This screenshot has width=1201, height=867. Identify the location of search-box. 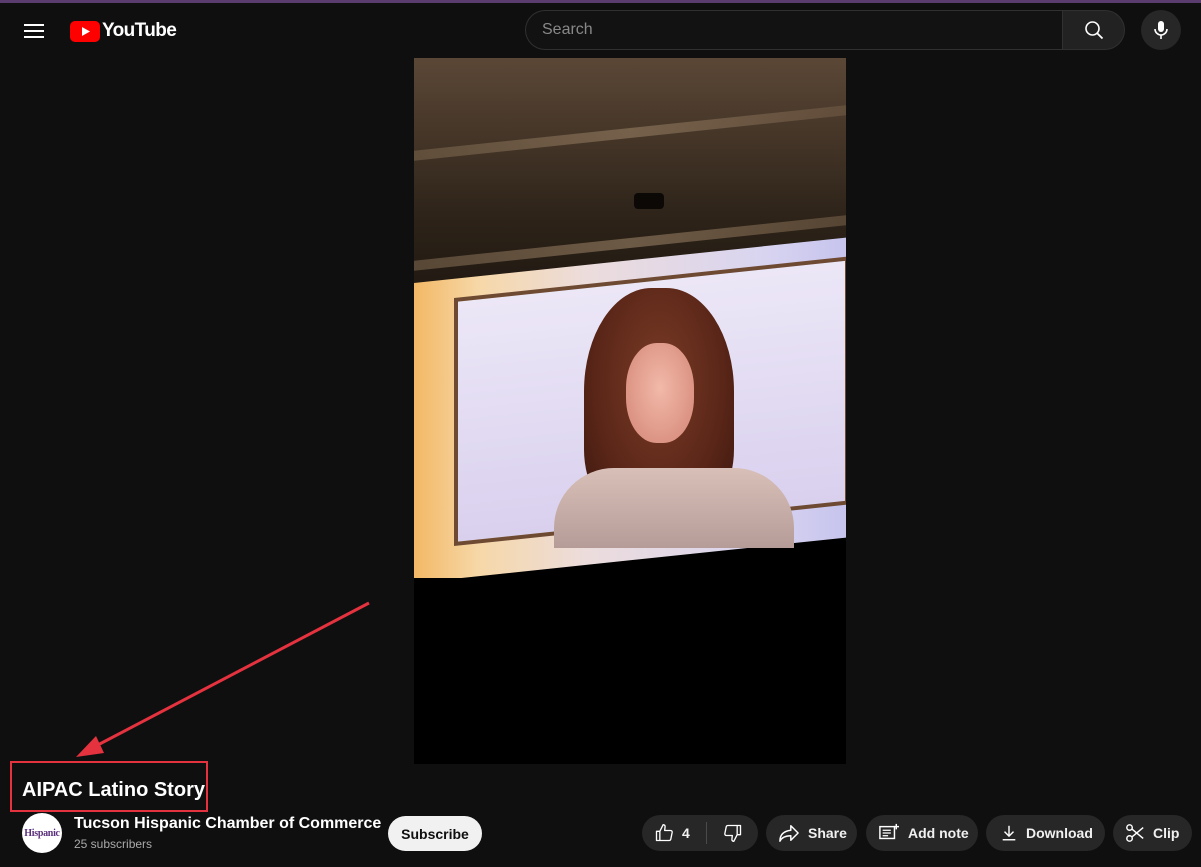
(825, 30).